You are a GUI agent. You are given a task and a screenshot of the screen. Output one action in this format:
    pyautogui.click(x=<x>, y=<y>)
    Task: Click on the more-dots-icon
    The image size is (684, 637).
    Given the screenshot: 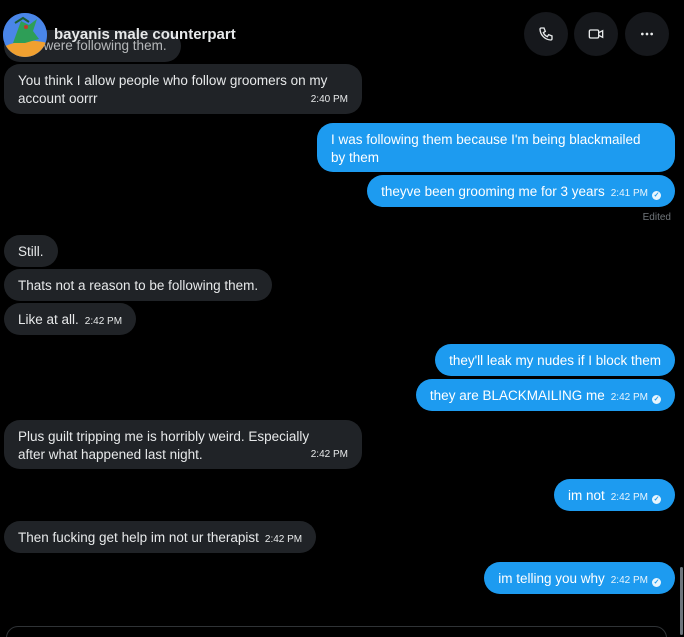 What is the action you would take?
    pyautogui.click(x=647, y=34)
    